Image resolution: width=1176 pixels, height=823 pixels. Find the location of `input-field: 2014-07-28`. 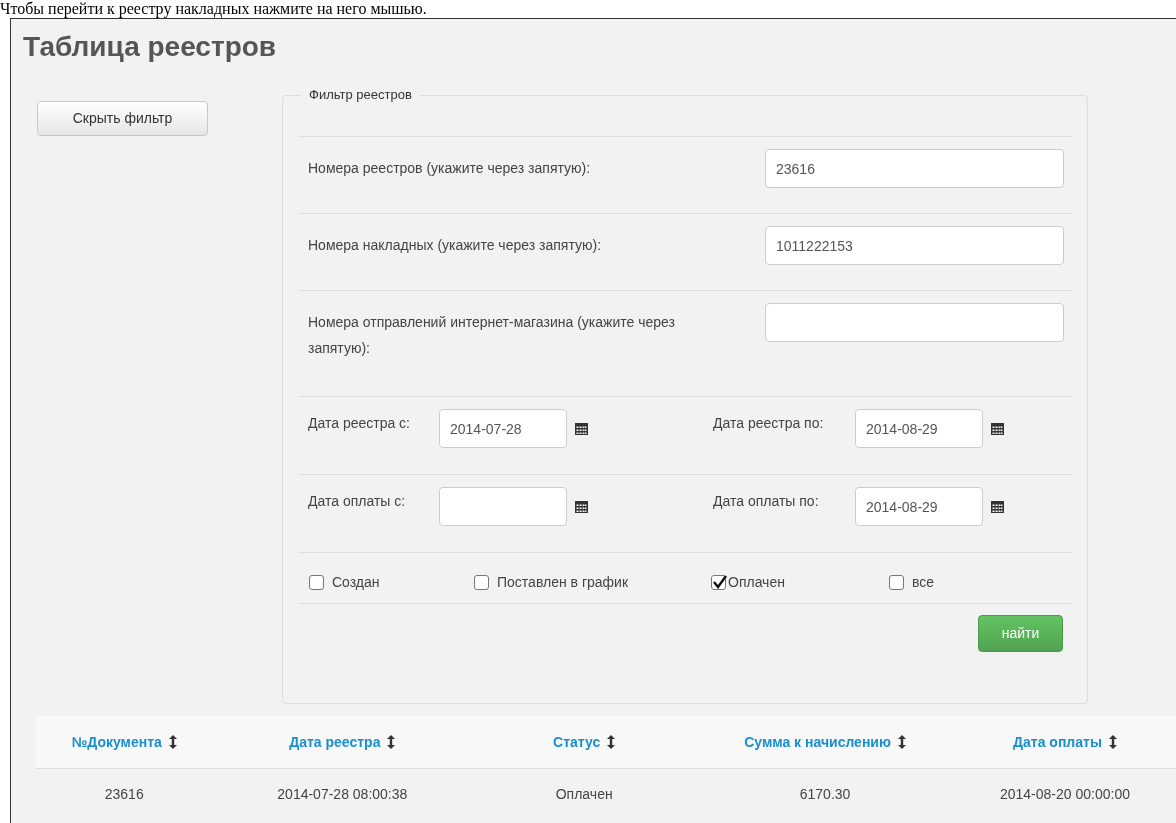

input-field: 2014-07-28 is located at coordinates (503, 428).